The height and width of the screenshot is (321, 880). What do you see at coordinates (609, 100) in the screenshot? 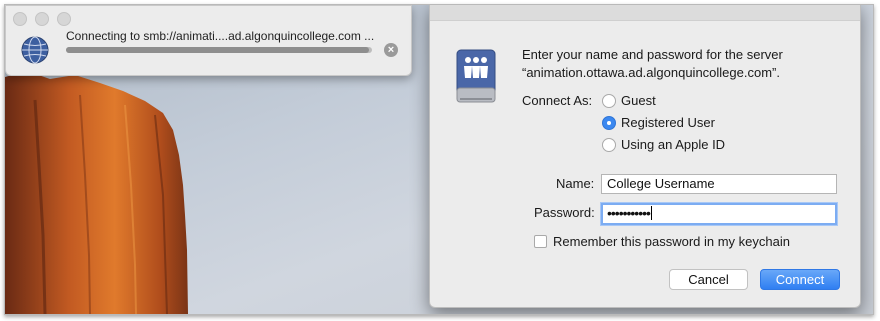
I see `radio-guest-indicator` at bounding box center [609, 100].